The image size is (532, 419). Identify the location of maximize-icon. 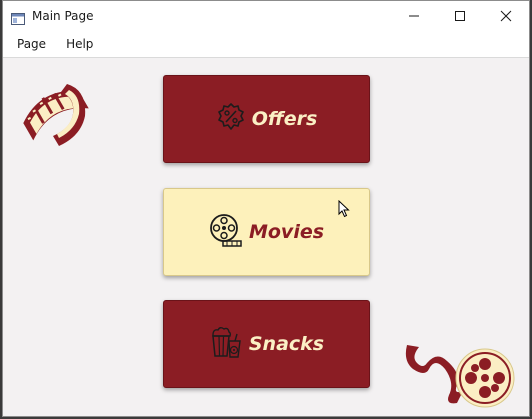
(460, 16).